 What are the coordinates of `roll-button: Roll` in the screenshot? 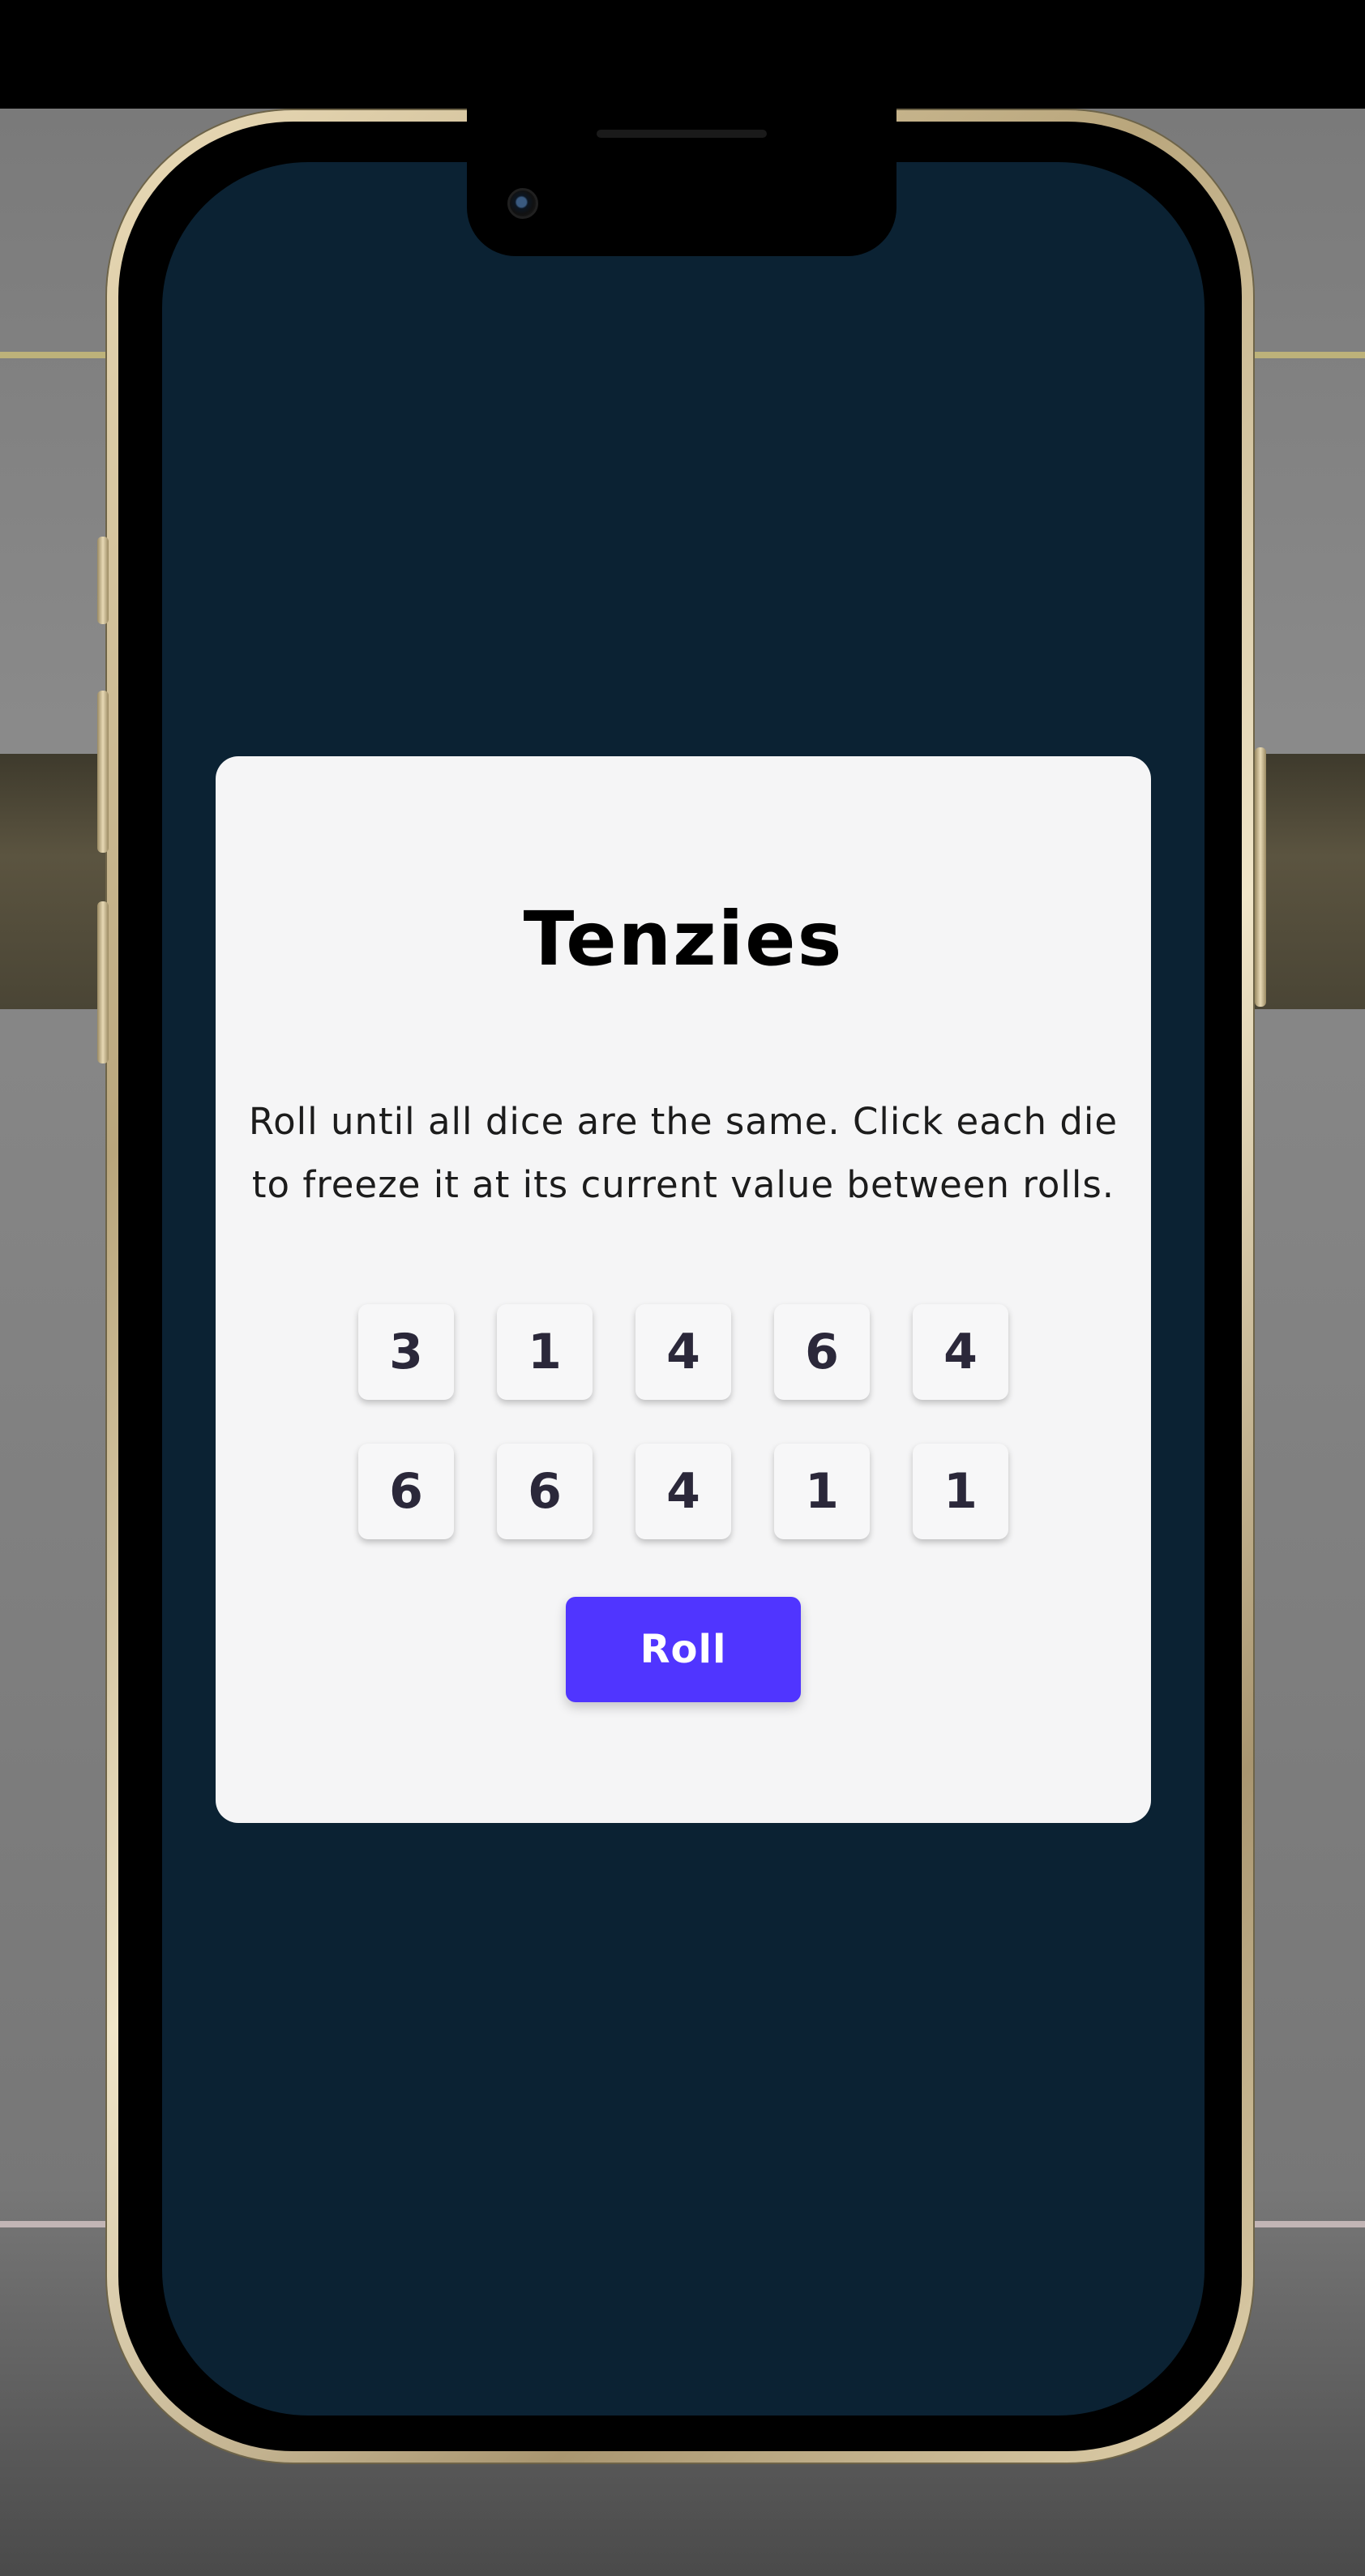 It's located at (683, 1649).